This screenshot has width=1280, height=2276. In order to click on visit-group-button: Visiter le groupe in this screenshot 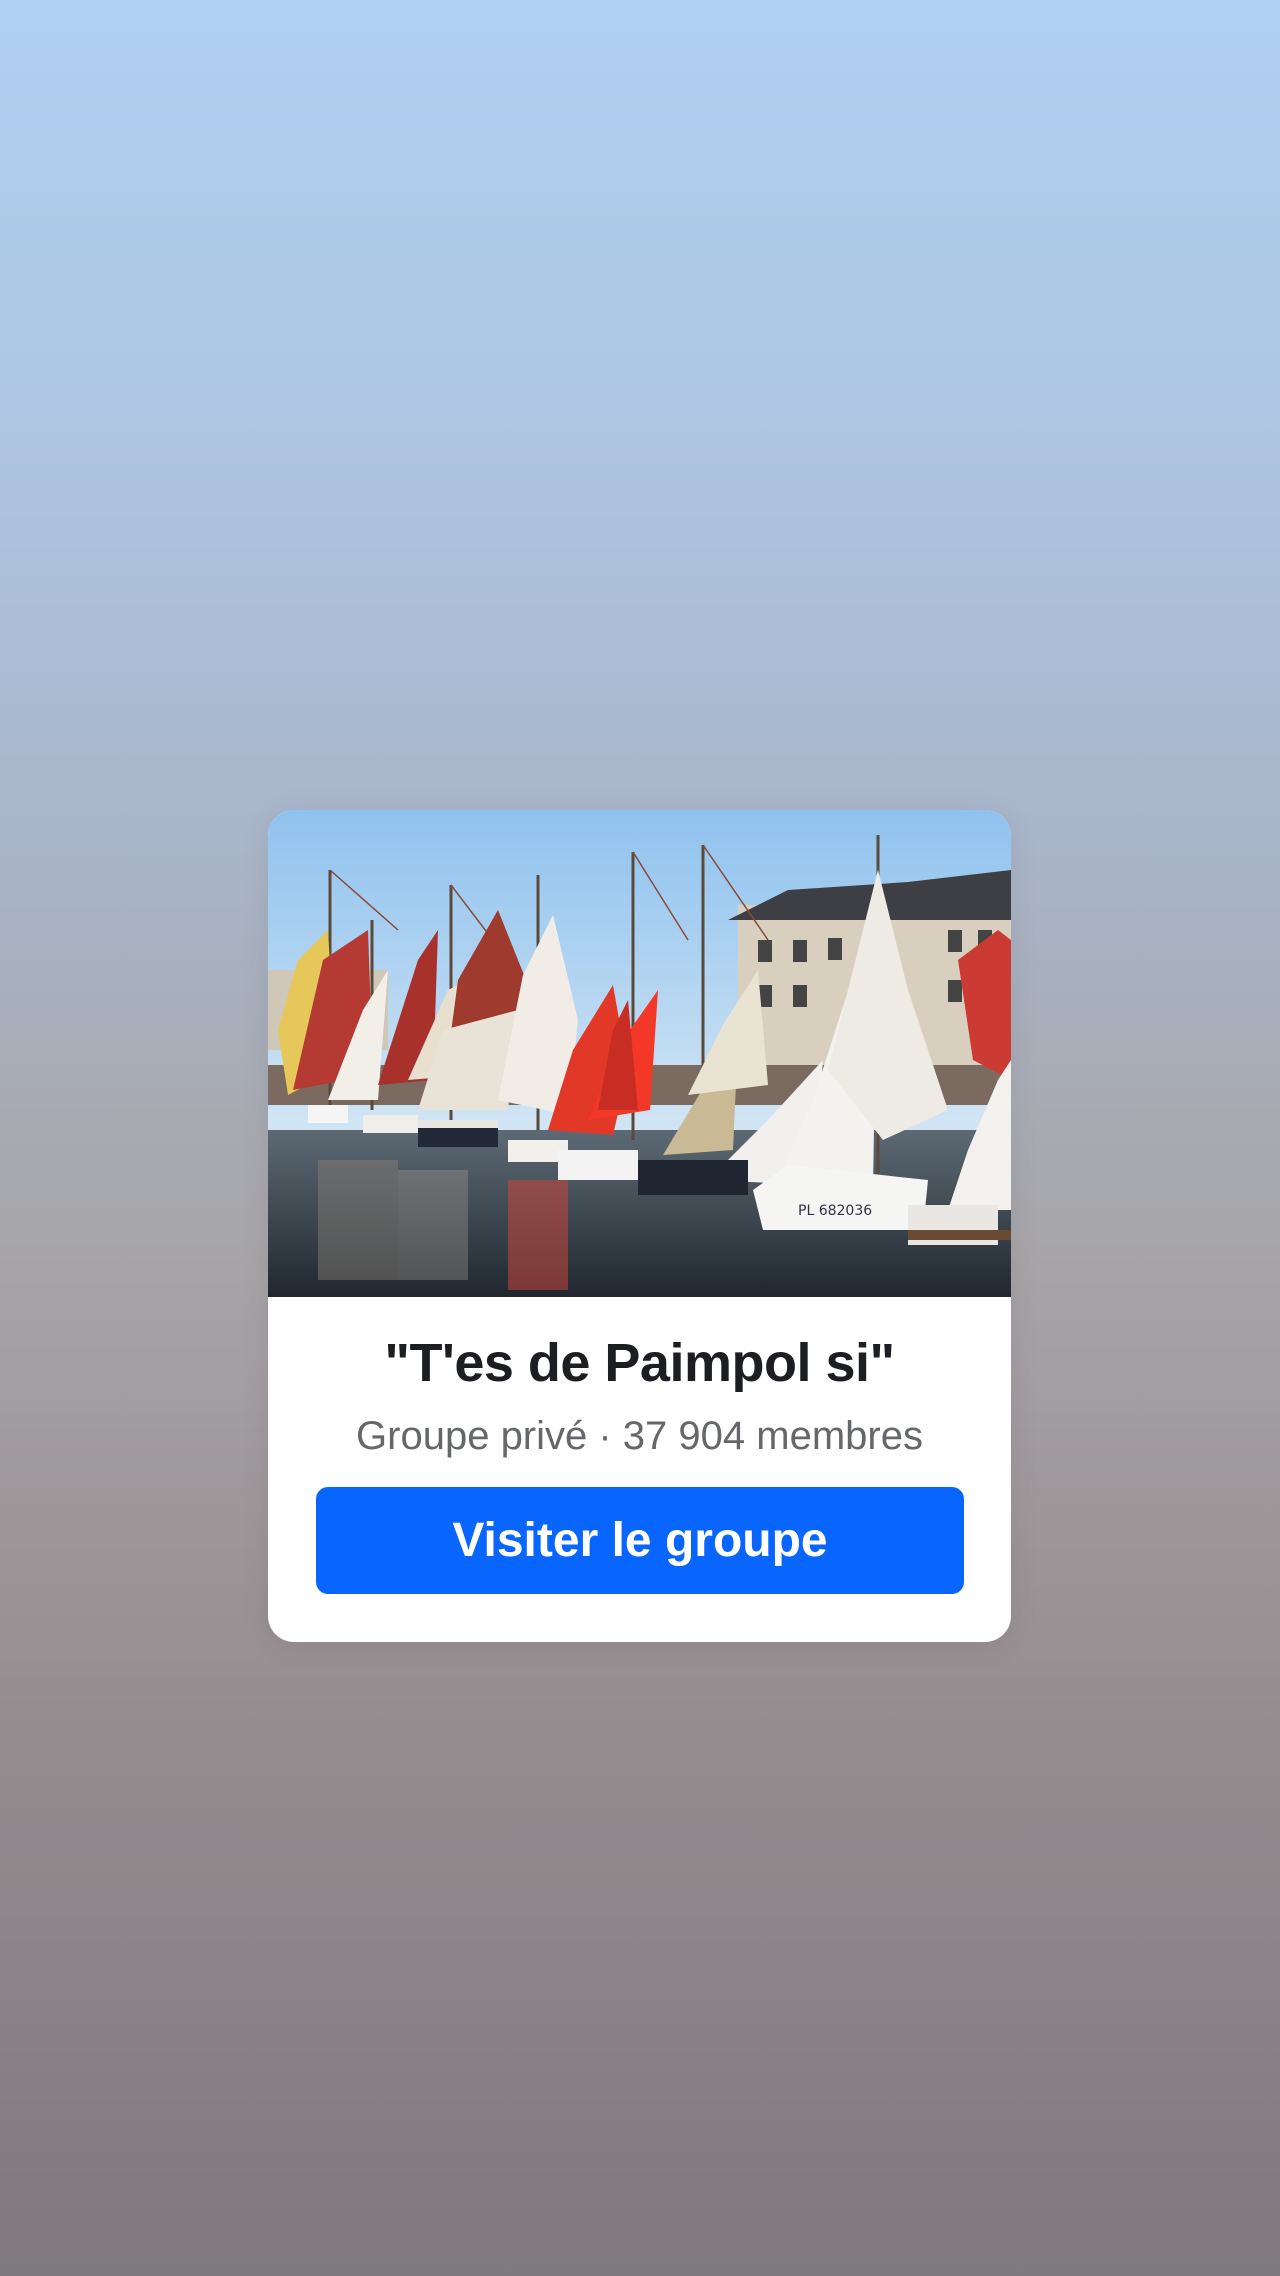, I will do `click(640, 1540)`.